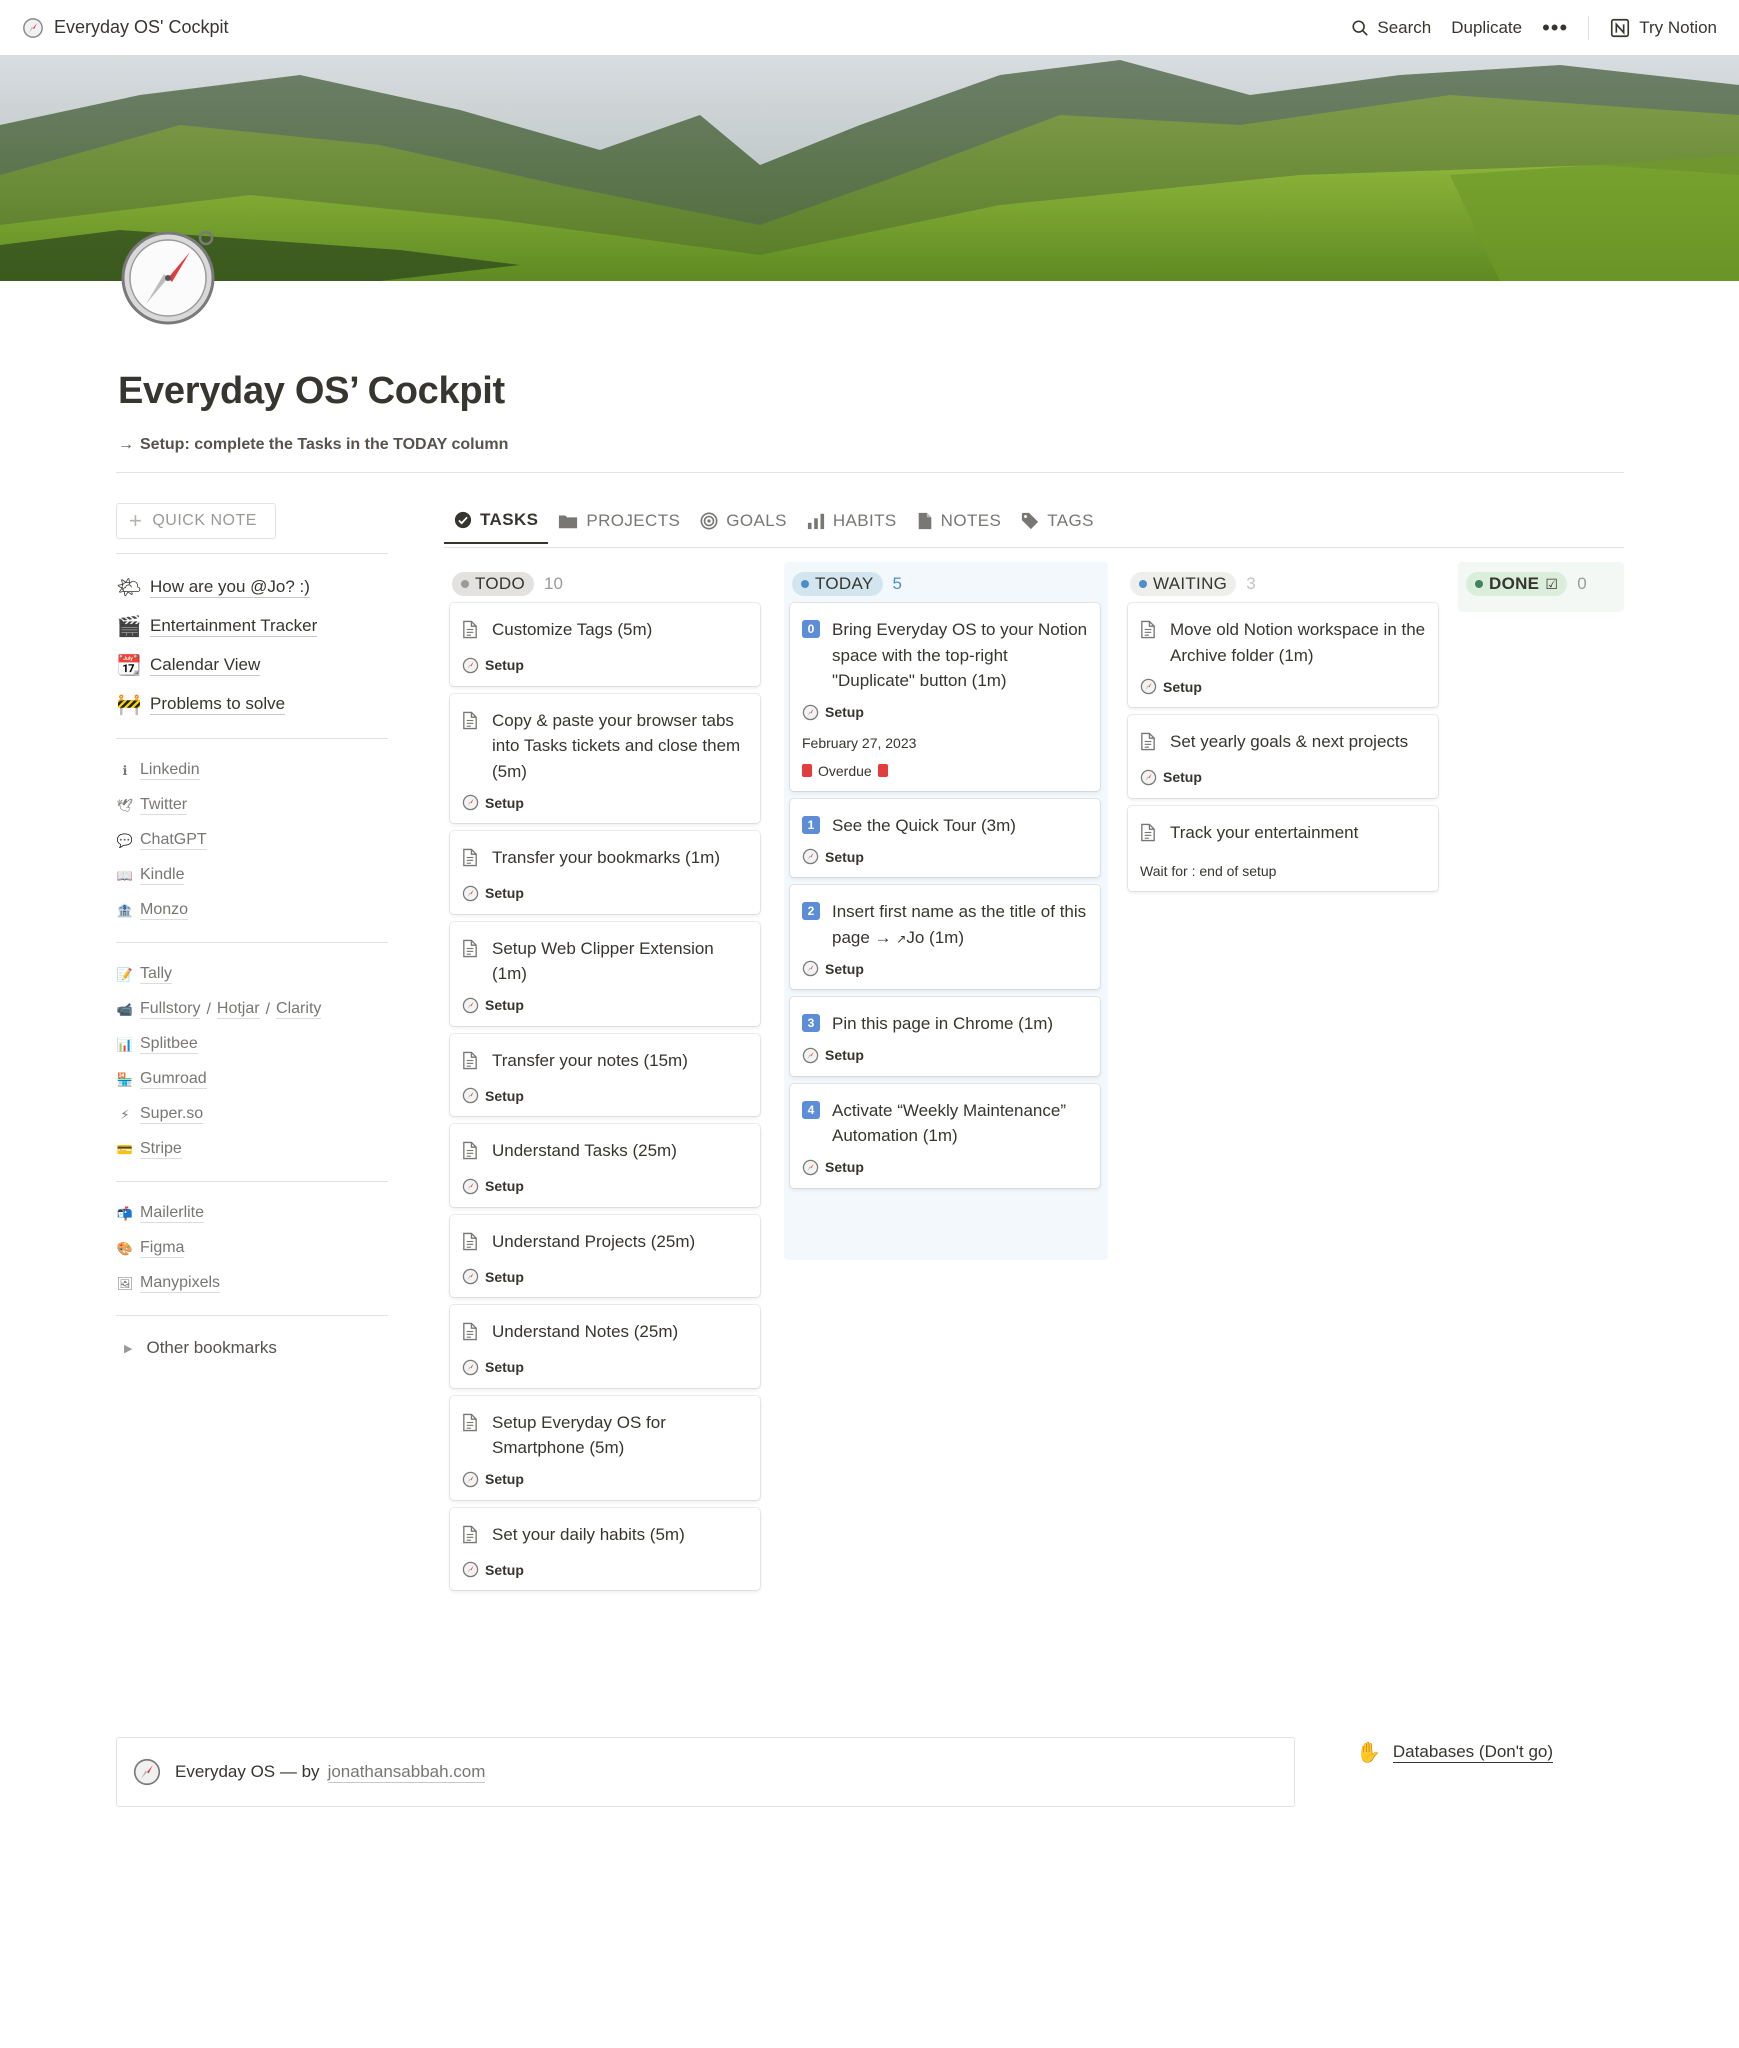  I want to click on task-card: 1 See the Quick Tour (3m) Setup, so click(945, 837).